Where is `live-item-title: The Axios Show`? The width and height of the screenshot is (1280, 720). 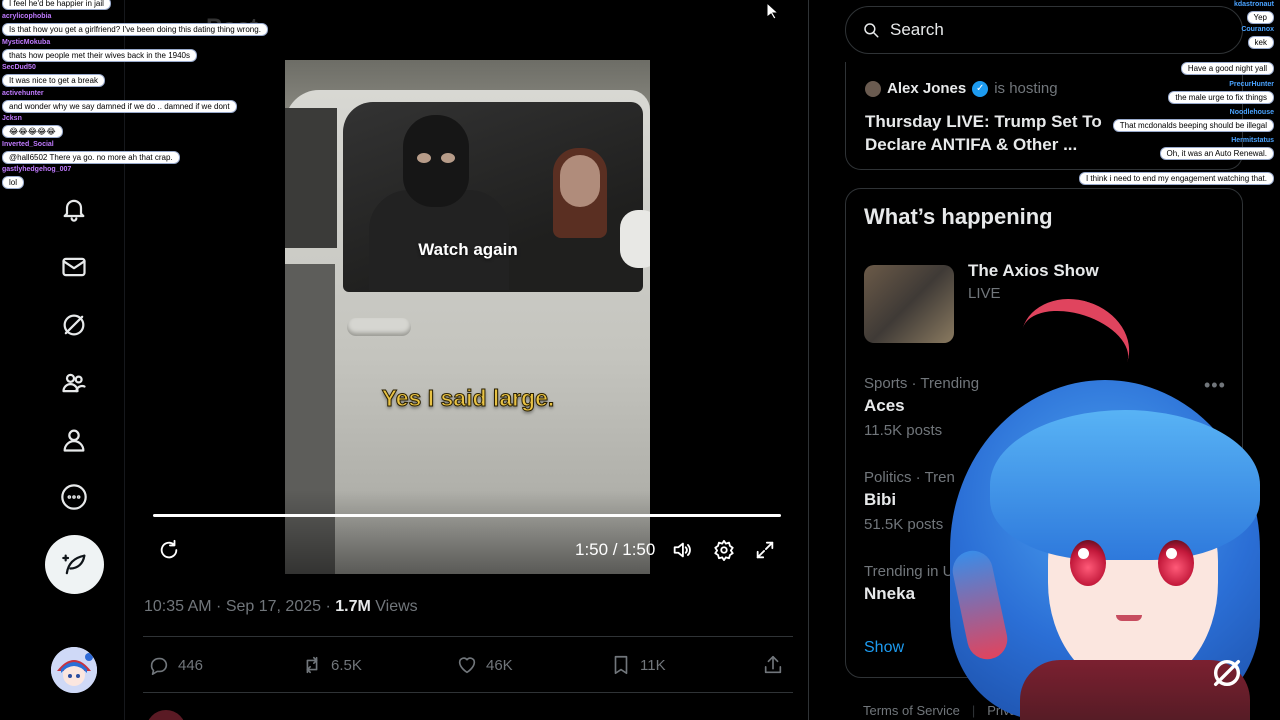 live-item-title: The Axios Show is located at coordinates (1033, 271).